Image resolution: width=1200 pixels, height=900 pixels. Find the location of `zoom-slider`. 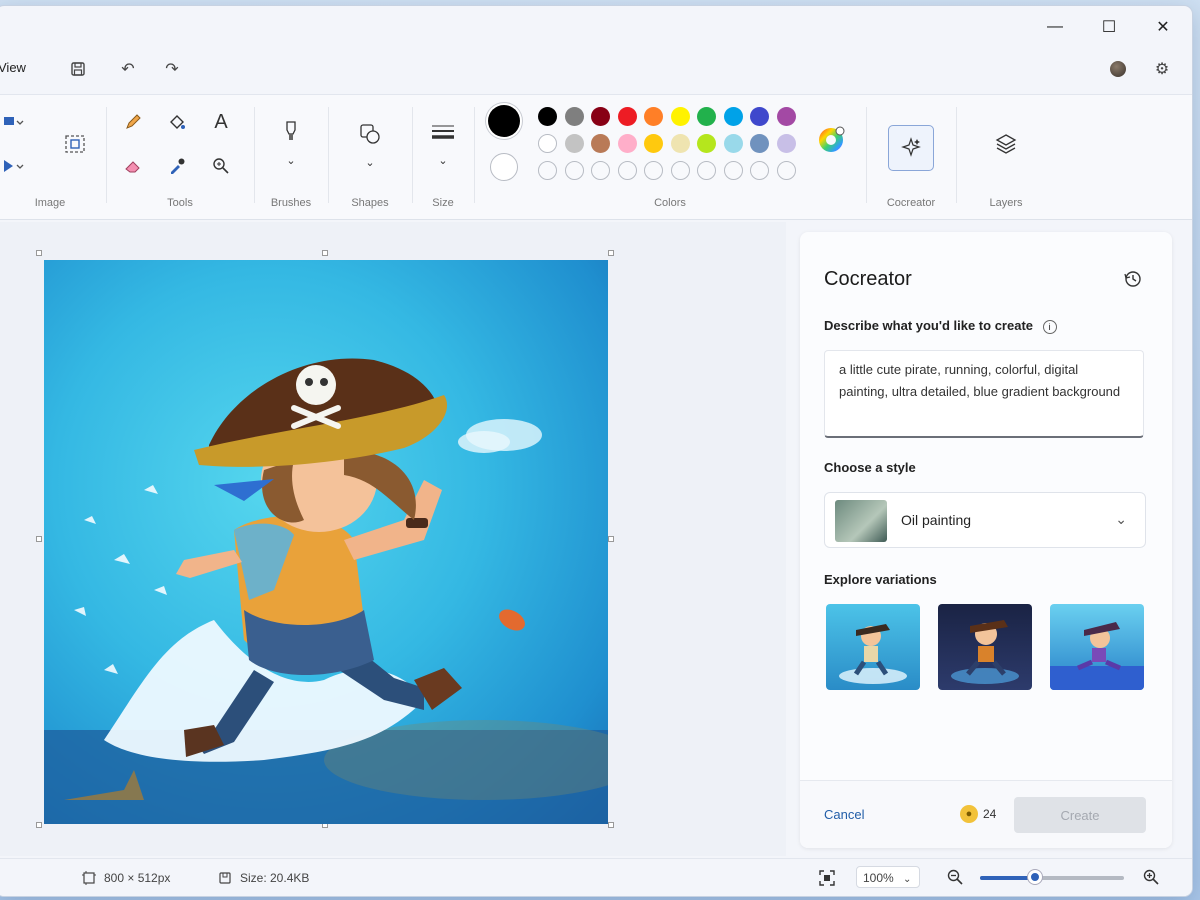

zoom-slider is located at coordinates (1052, 877).